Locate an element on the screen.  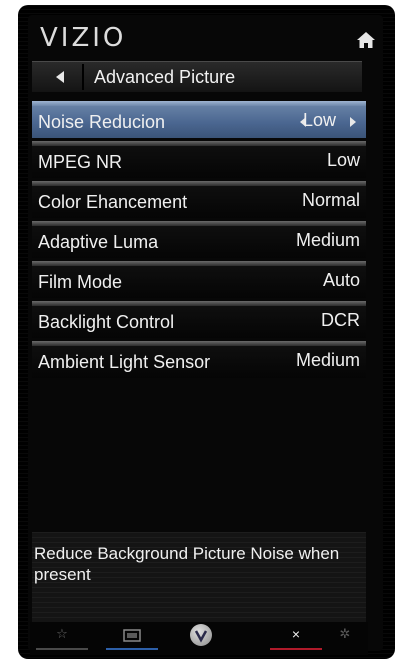
favorites-button: ☆ is located at coordinates (62, 638).